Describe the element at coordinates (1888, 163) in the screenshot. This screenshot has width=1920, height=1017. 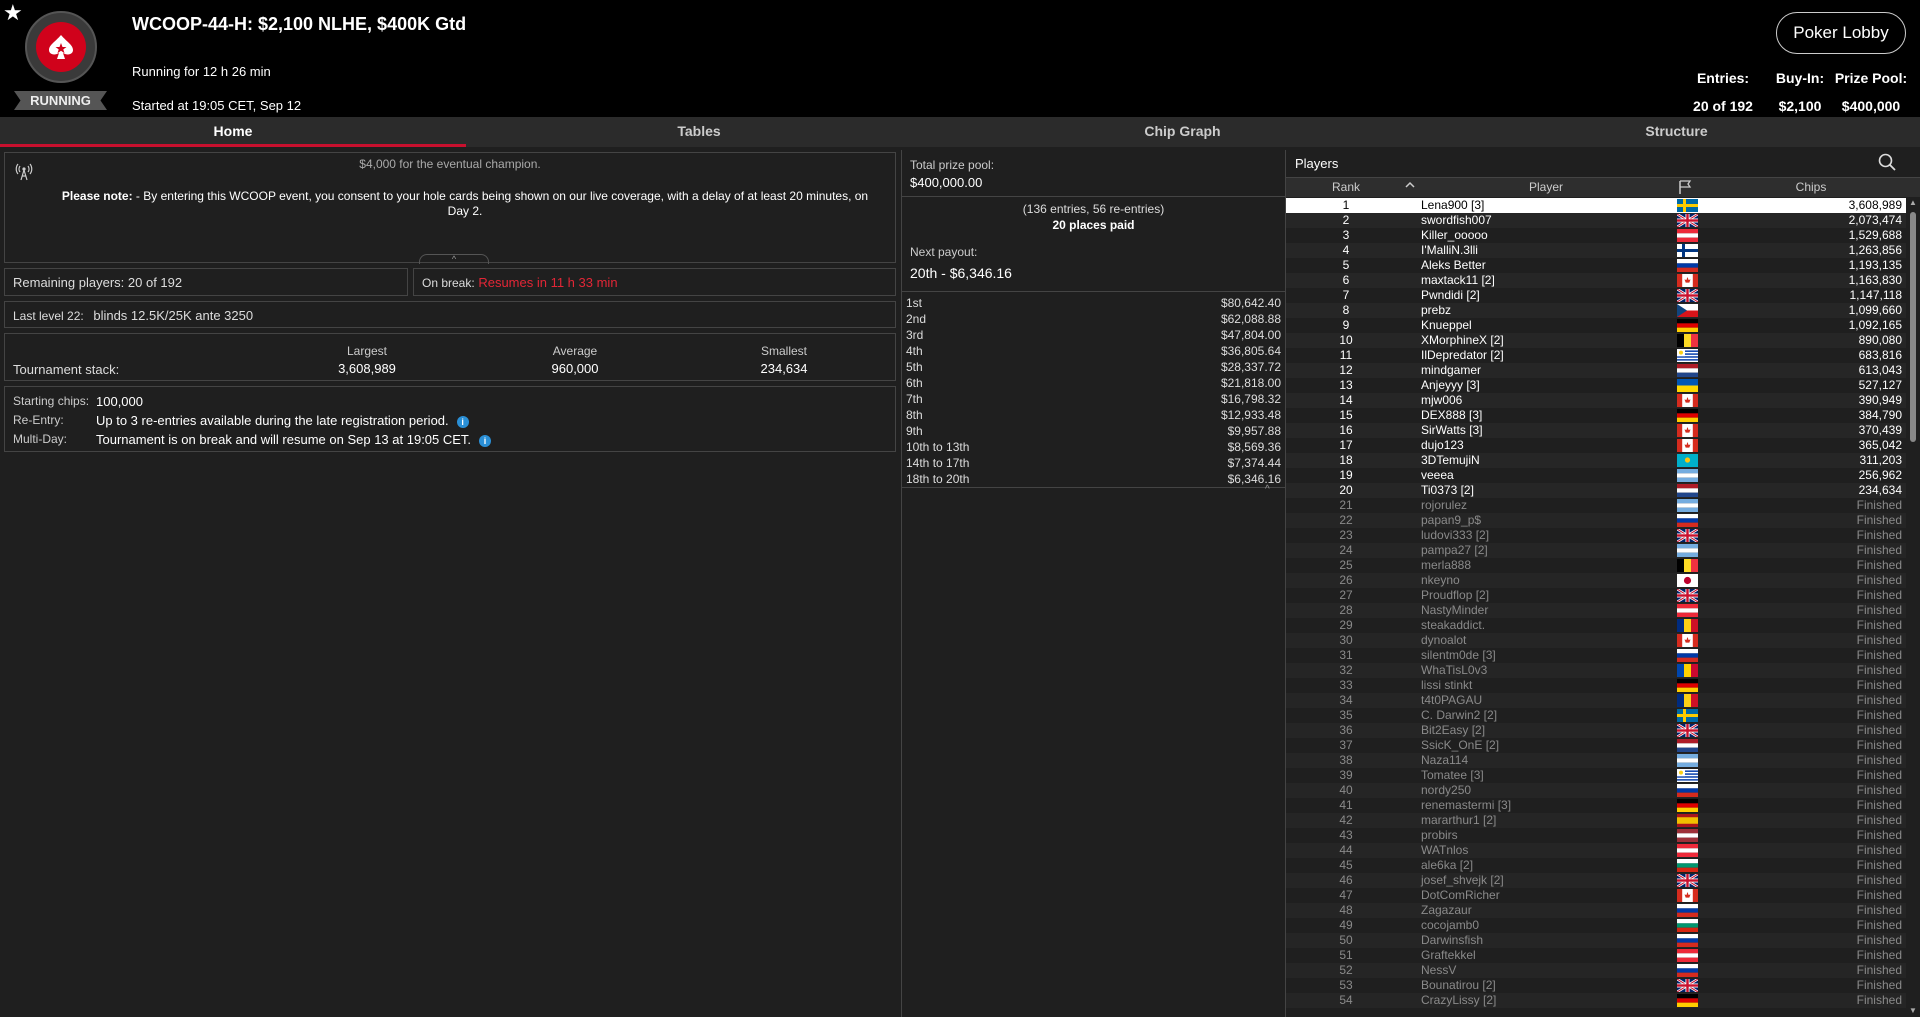
I see `search-icon` at that location.